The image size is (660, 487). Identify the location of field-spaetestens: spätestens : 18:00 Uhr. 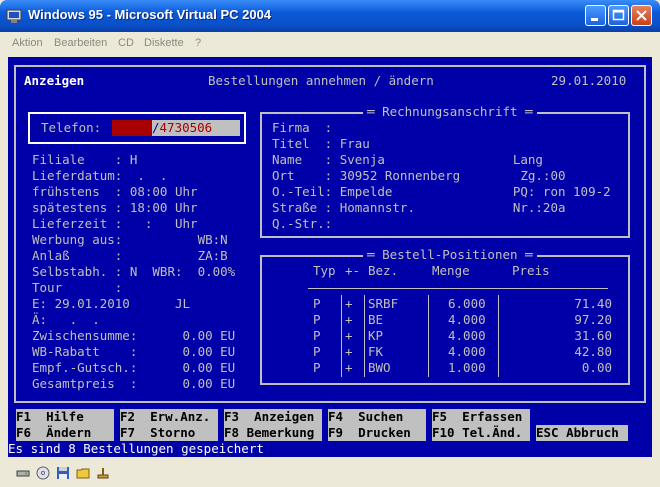
(115, 207).